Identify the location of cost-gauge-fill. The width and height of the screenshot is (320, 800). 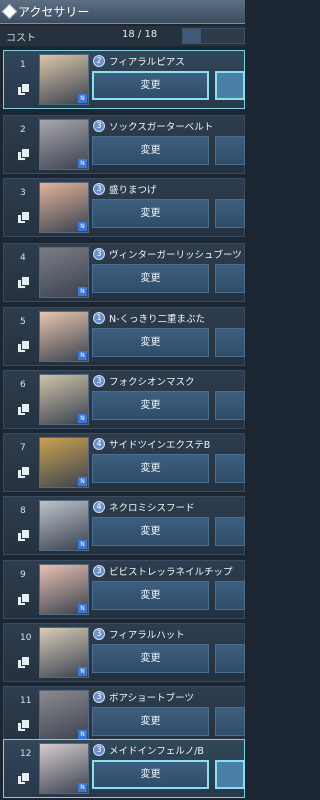
(192, 36).